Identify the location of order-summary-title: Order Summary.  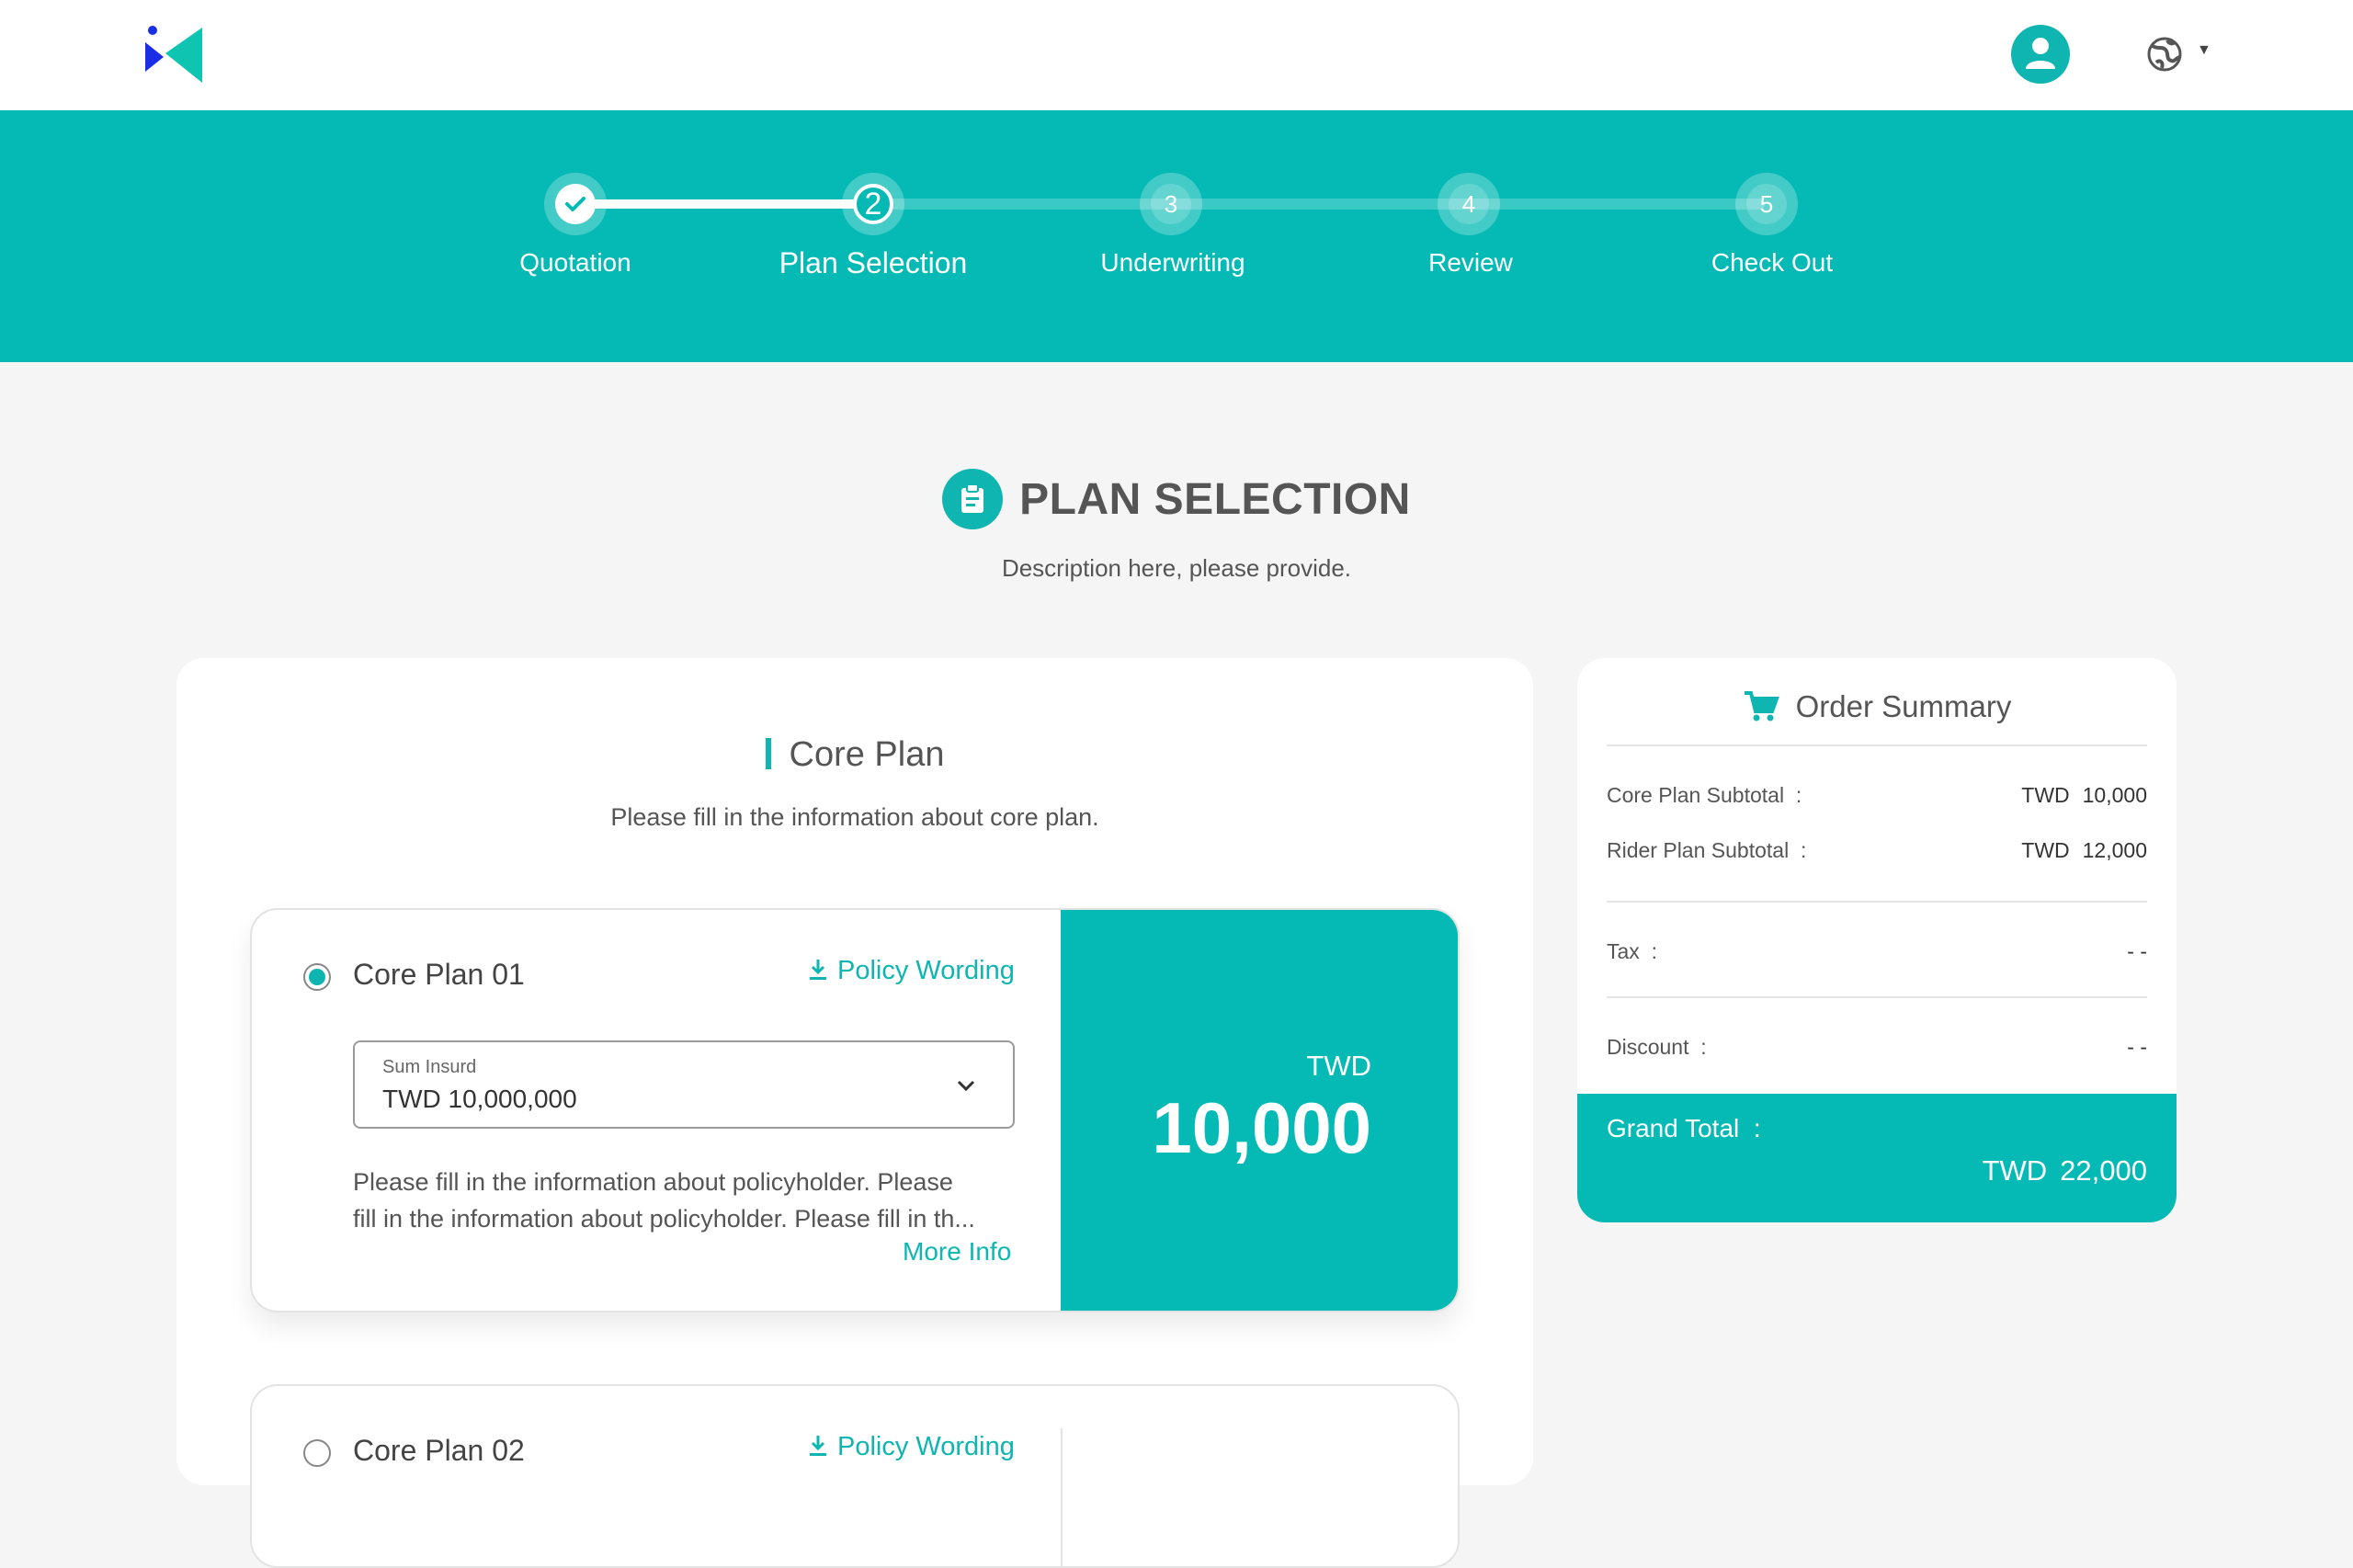
(1877, 706).